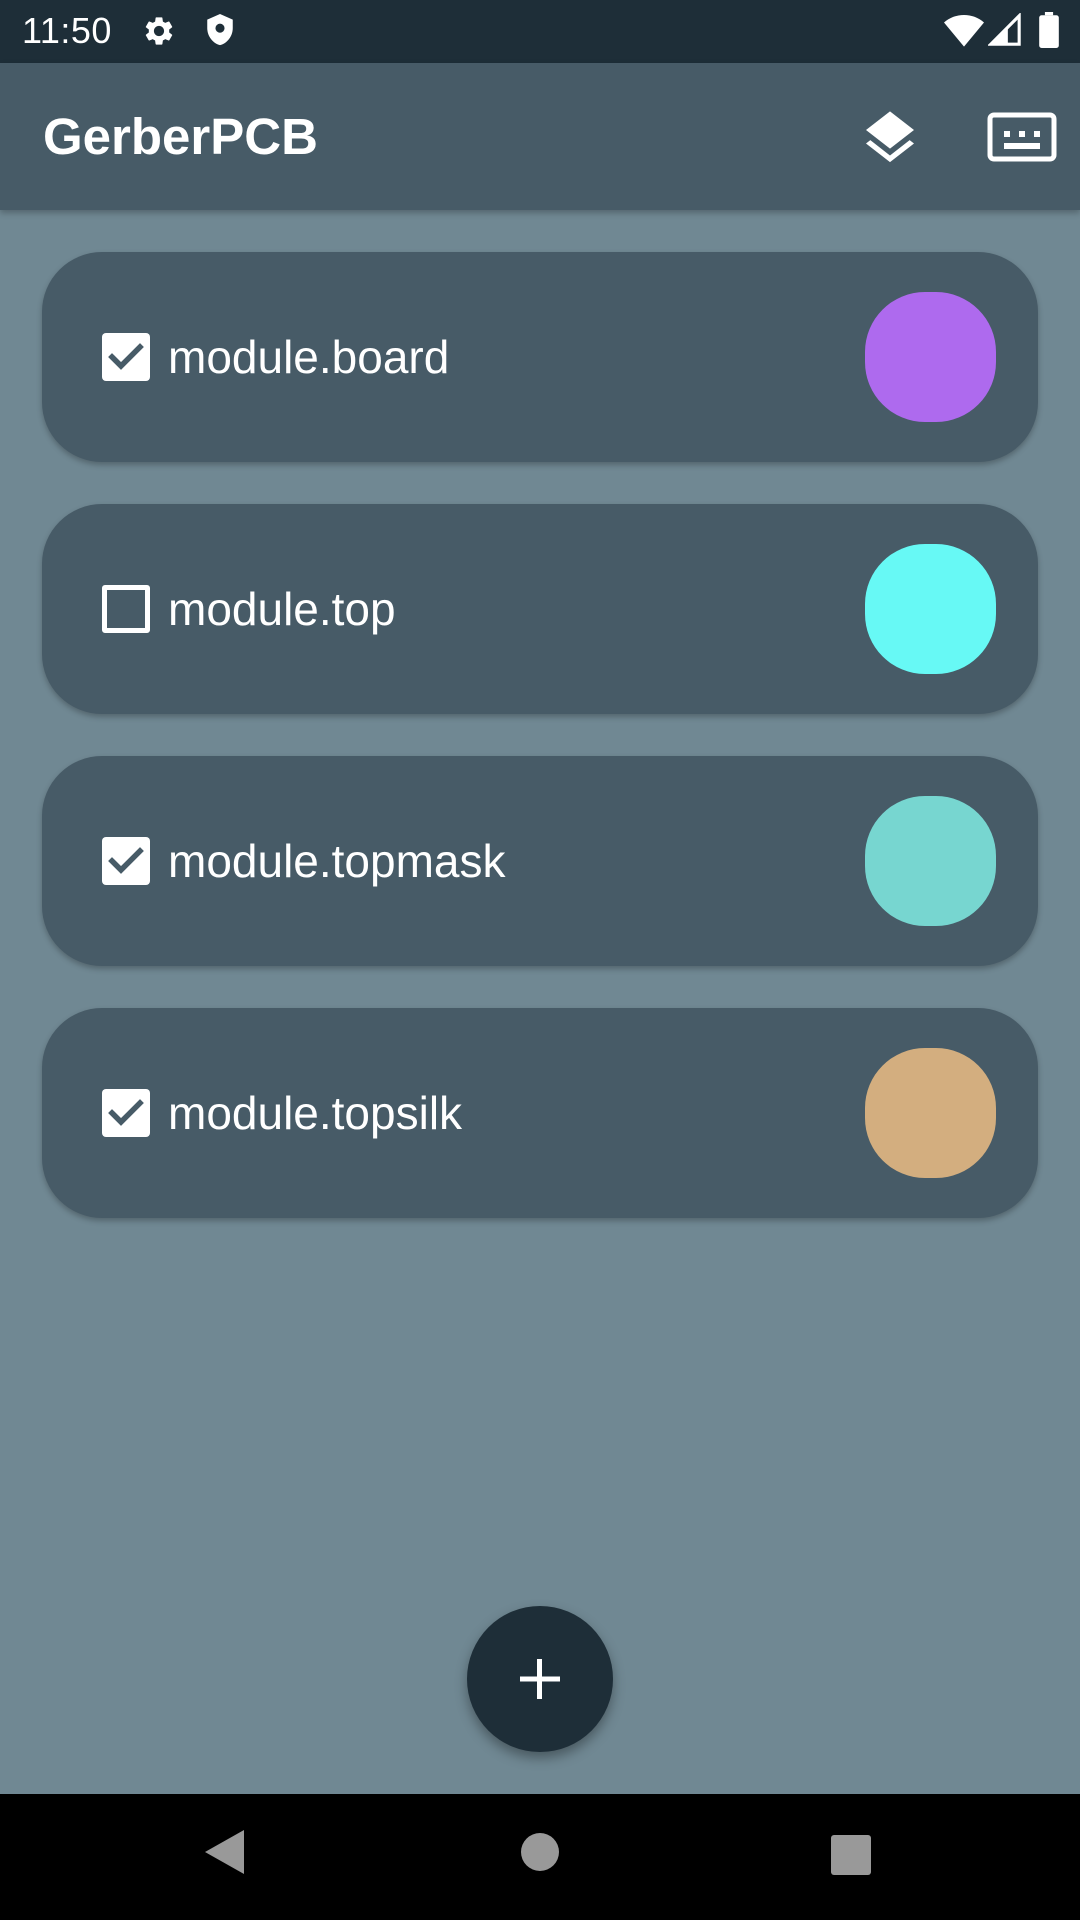 The height and width of the screenshot is (1920, 1080). I want to click on home-icon, so click(540, 1854).